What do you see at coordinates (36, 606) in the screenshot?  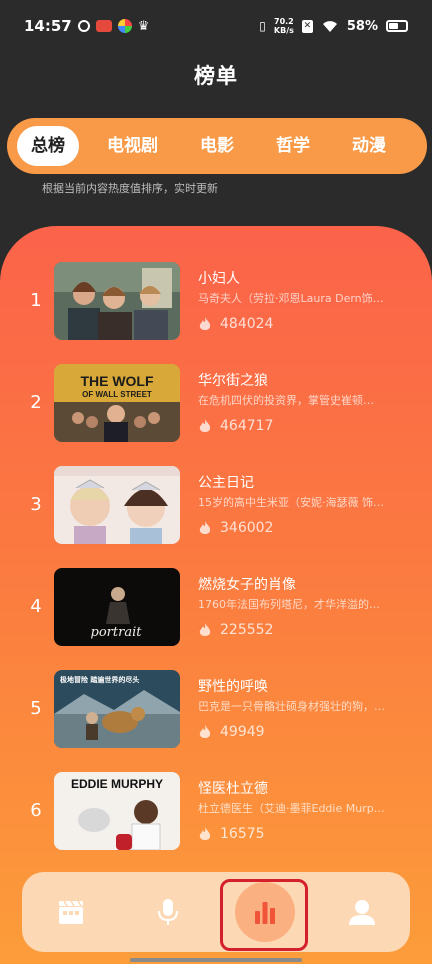 I see `rank-number: 4` at bounding box center [36, 606].